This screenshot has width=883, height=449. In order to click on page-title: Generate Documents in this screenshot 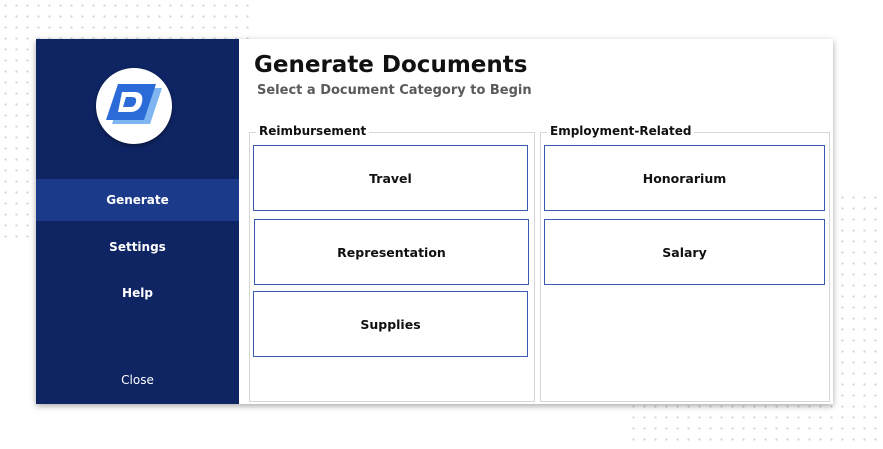, I will do `click(391, 65)`.